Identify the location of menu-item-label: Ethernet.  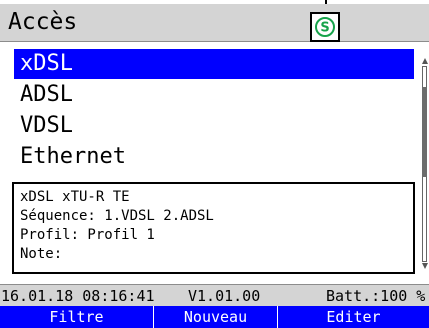
(73, 156).